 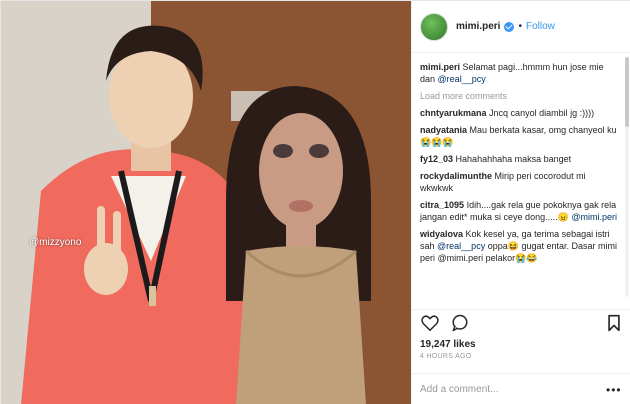 What do you see at coordinates (627, 177) in the screenshot?
I see `comments-scrollbar` at bounding box center [627, 177].